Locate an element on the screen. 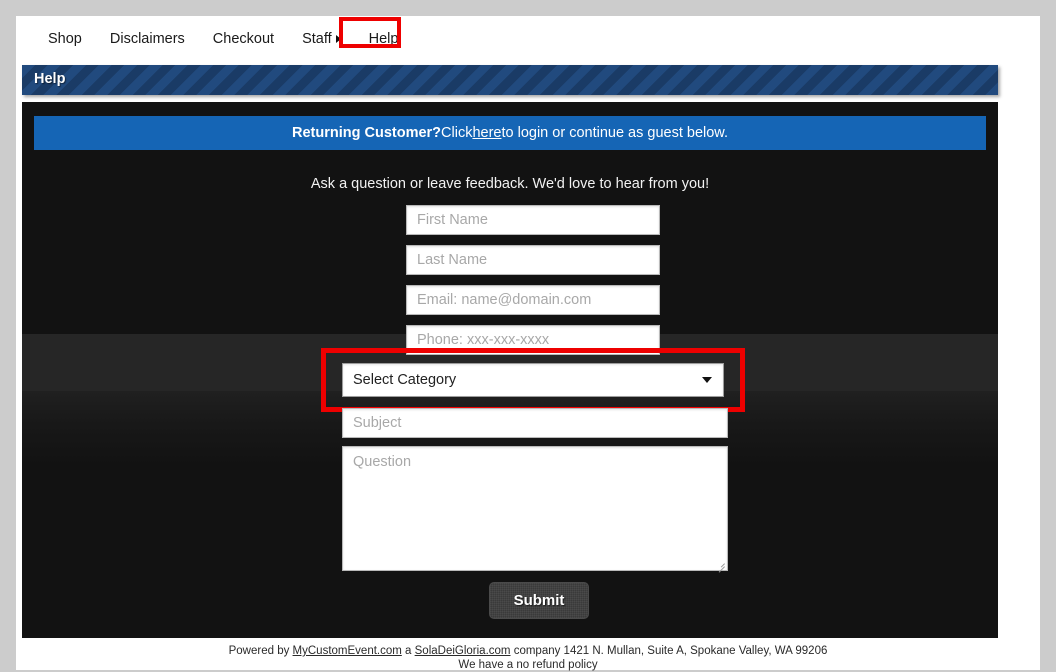 The width and height of the screenshot is (1056, 672). nav-item-help-label: Help is located at coordinates (383, 39).